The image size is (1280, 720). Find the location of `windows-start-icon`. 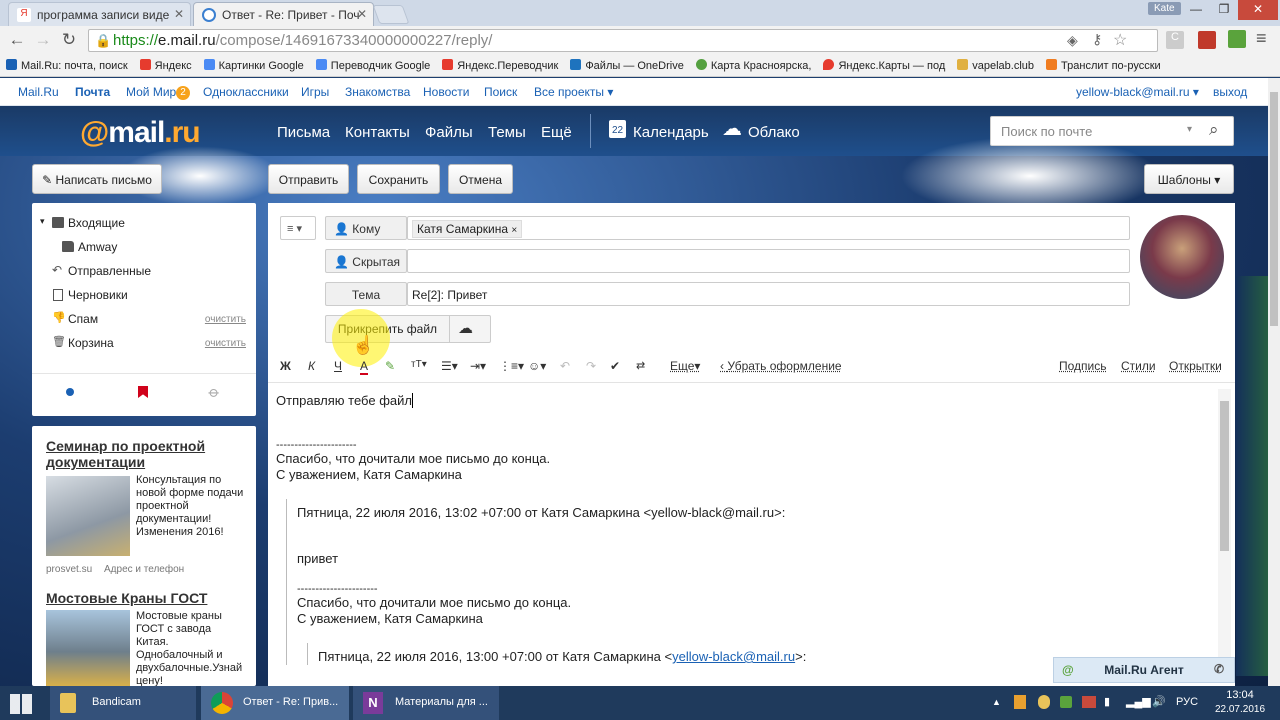

windows-start-icon is located at coordinates (21, 704).